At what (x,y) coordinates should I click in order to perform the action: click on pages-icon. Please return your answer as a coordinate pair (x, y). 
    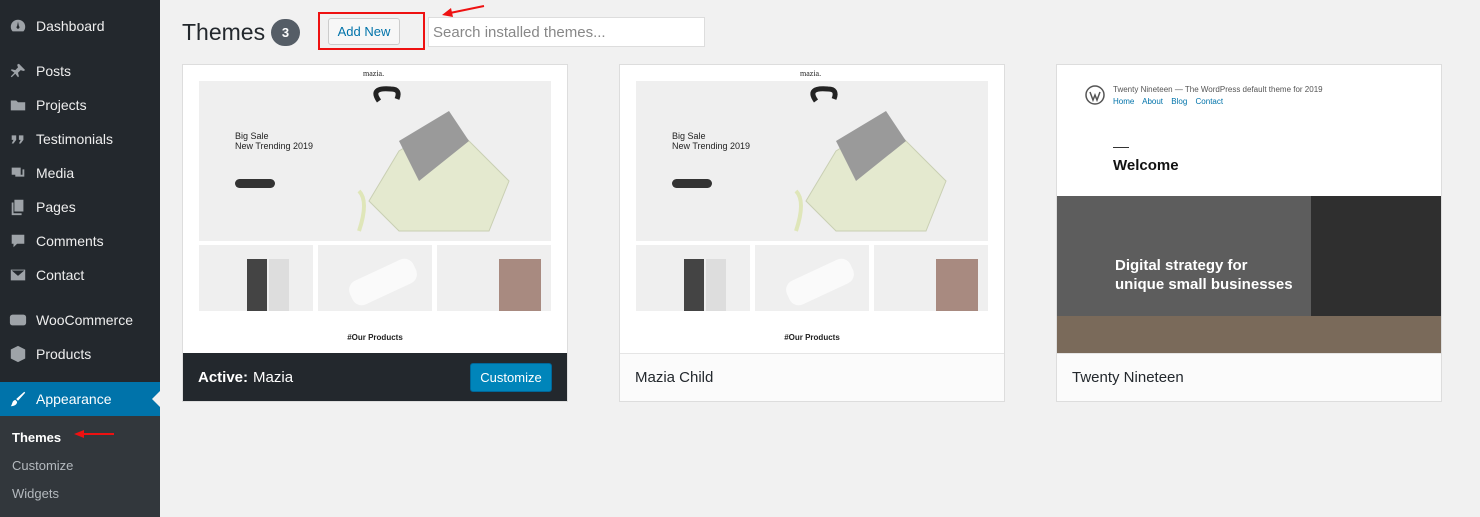
    Looking at the image, I should click on (18, 207).